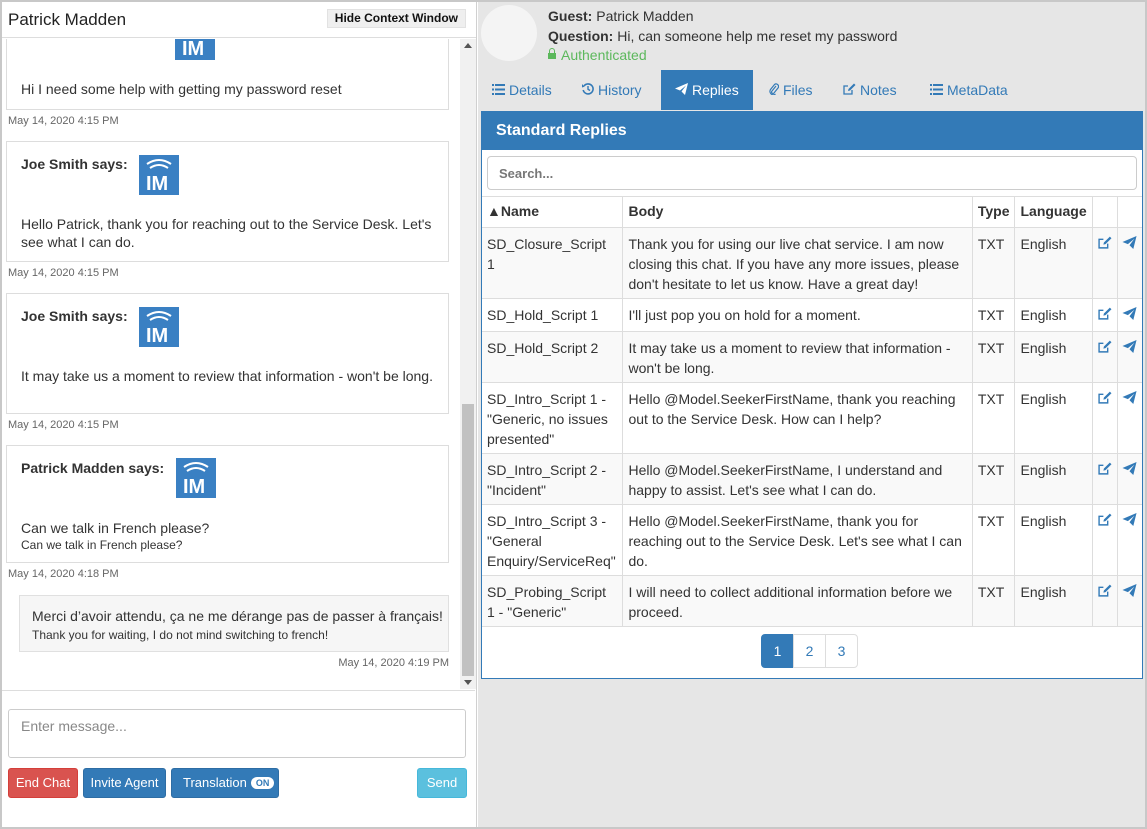 This screenshot has height=829, width=1147. What do you see at coordinates (1104, 212) in the screenshot?
I see `column-header-edit` at bounding box center [1104, 212].